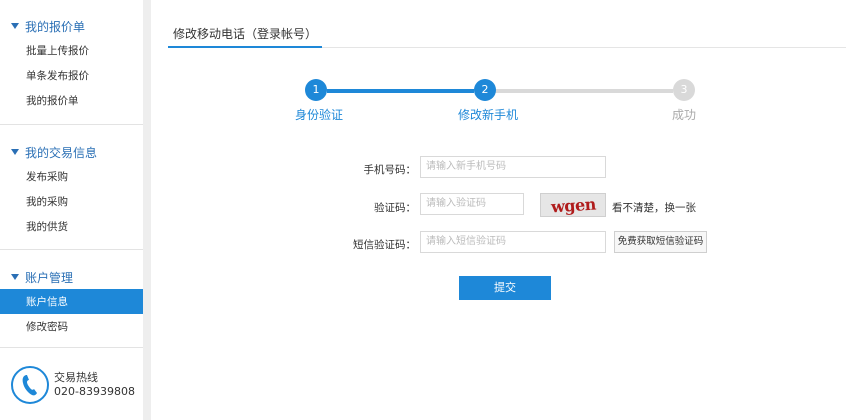 This screenshot has height=420, width=859. What do you see at coordinates (513, 242) in the screenshot?
I see `sms-code-input: 请输入短信验证码` at bounding box center [513, 242].